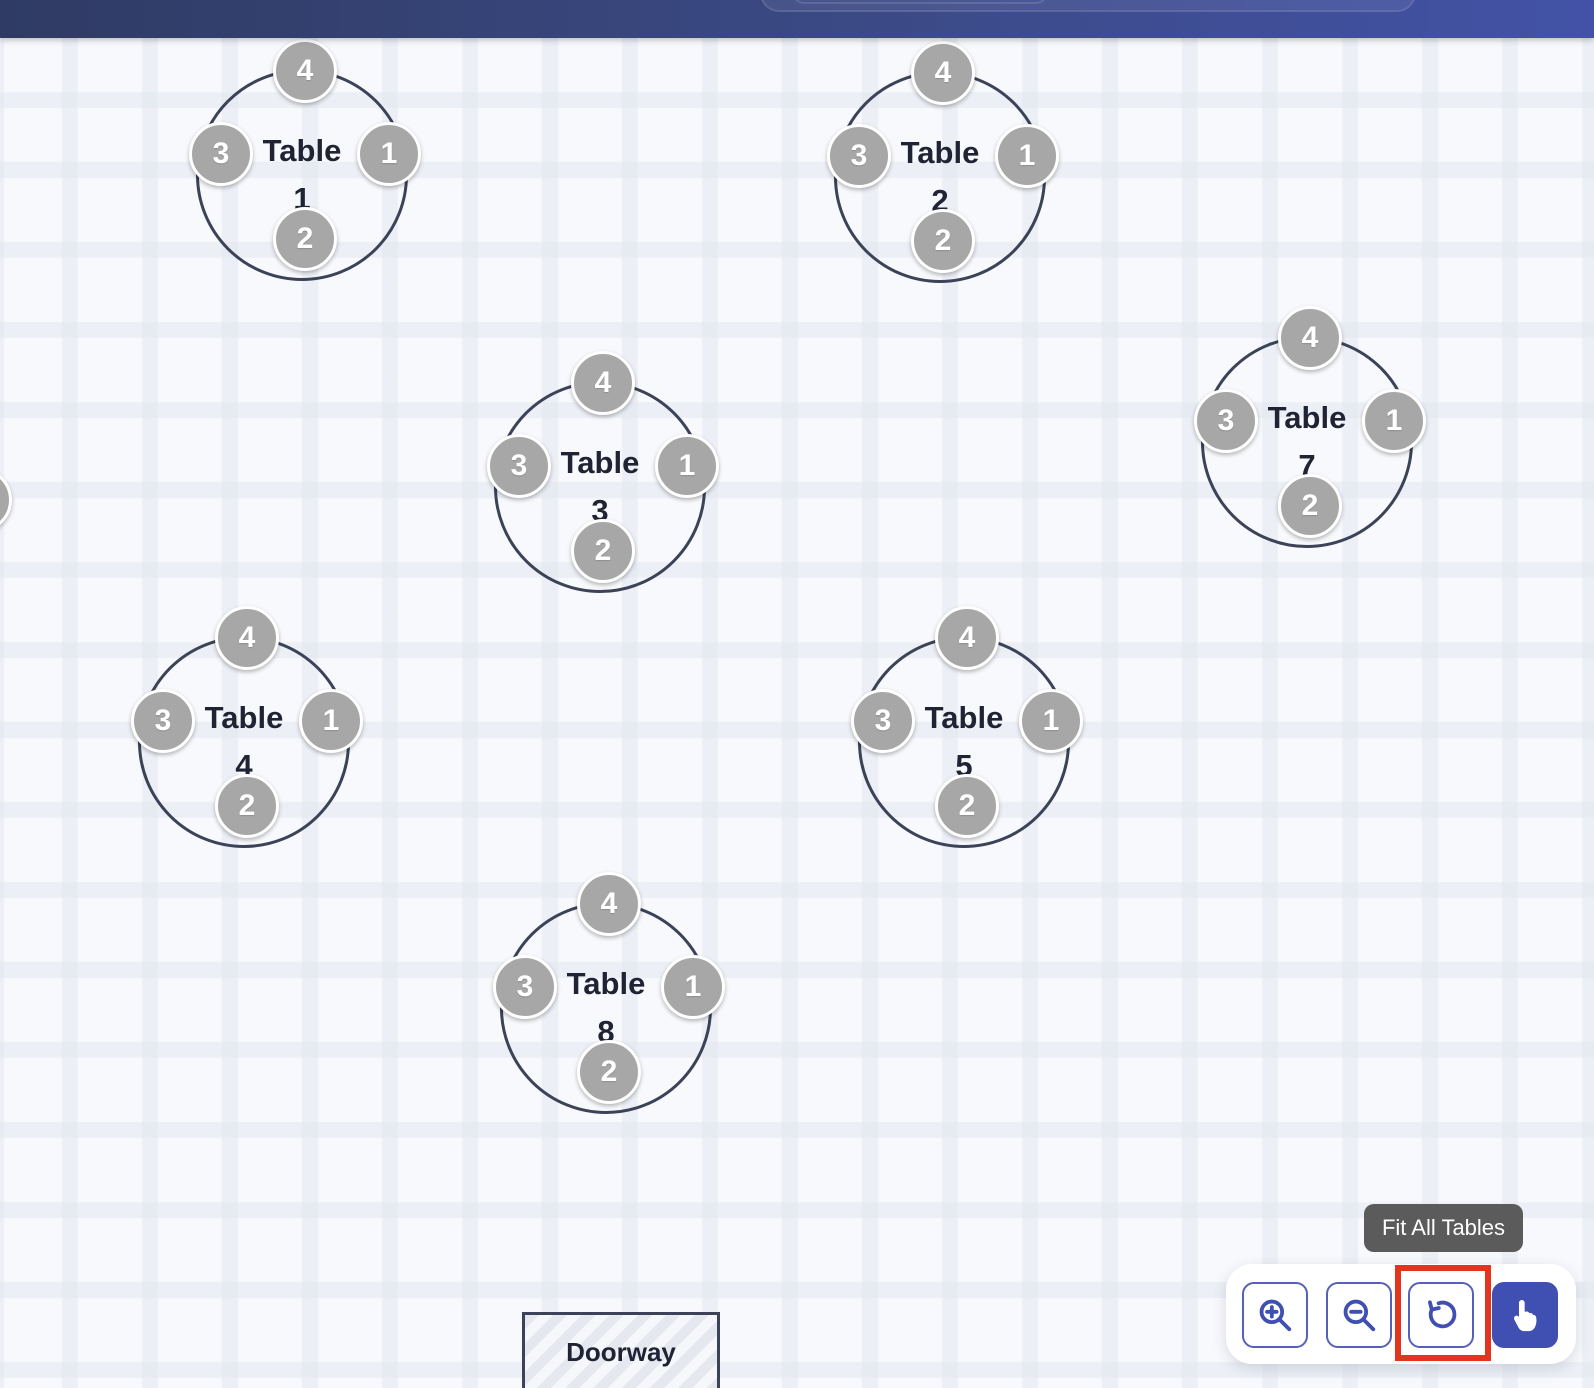 The width and height of the screenshot is (1594, 1388). What do you see at coordinates (305, 160) in the screenshot?
I see `table-1: Table 1 4 1 2 3` at bounding box center [305, 160].